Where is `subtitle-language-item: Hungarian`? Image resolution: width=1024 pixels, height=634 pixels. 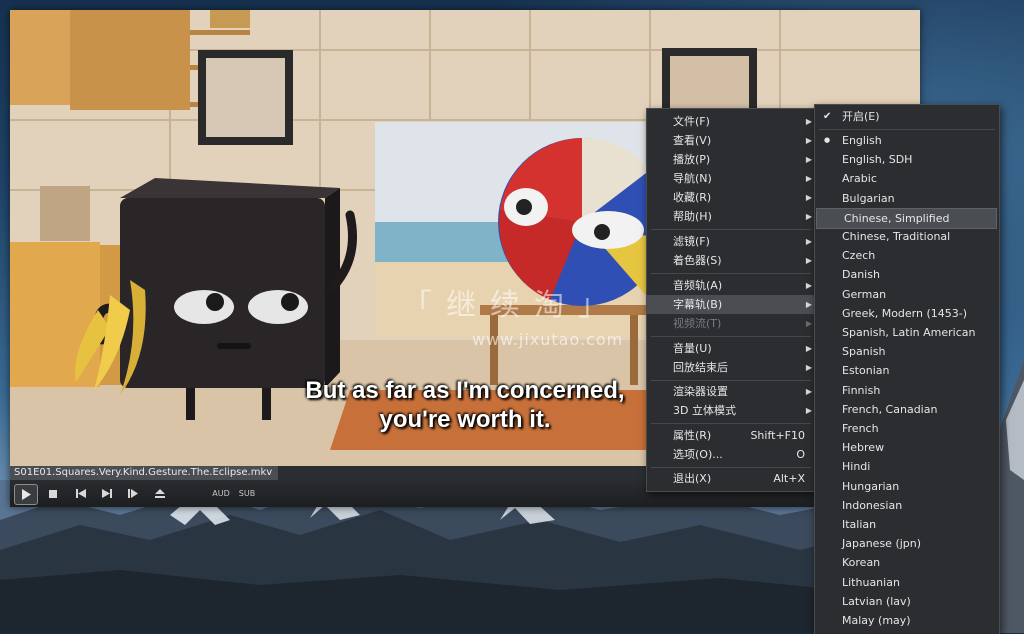 subtitle-language-item: Hungarian is located at coordinates (907, 486).